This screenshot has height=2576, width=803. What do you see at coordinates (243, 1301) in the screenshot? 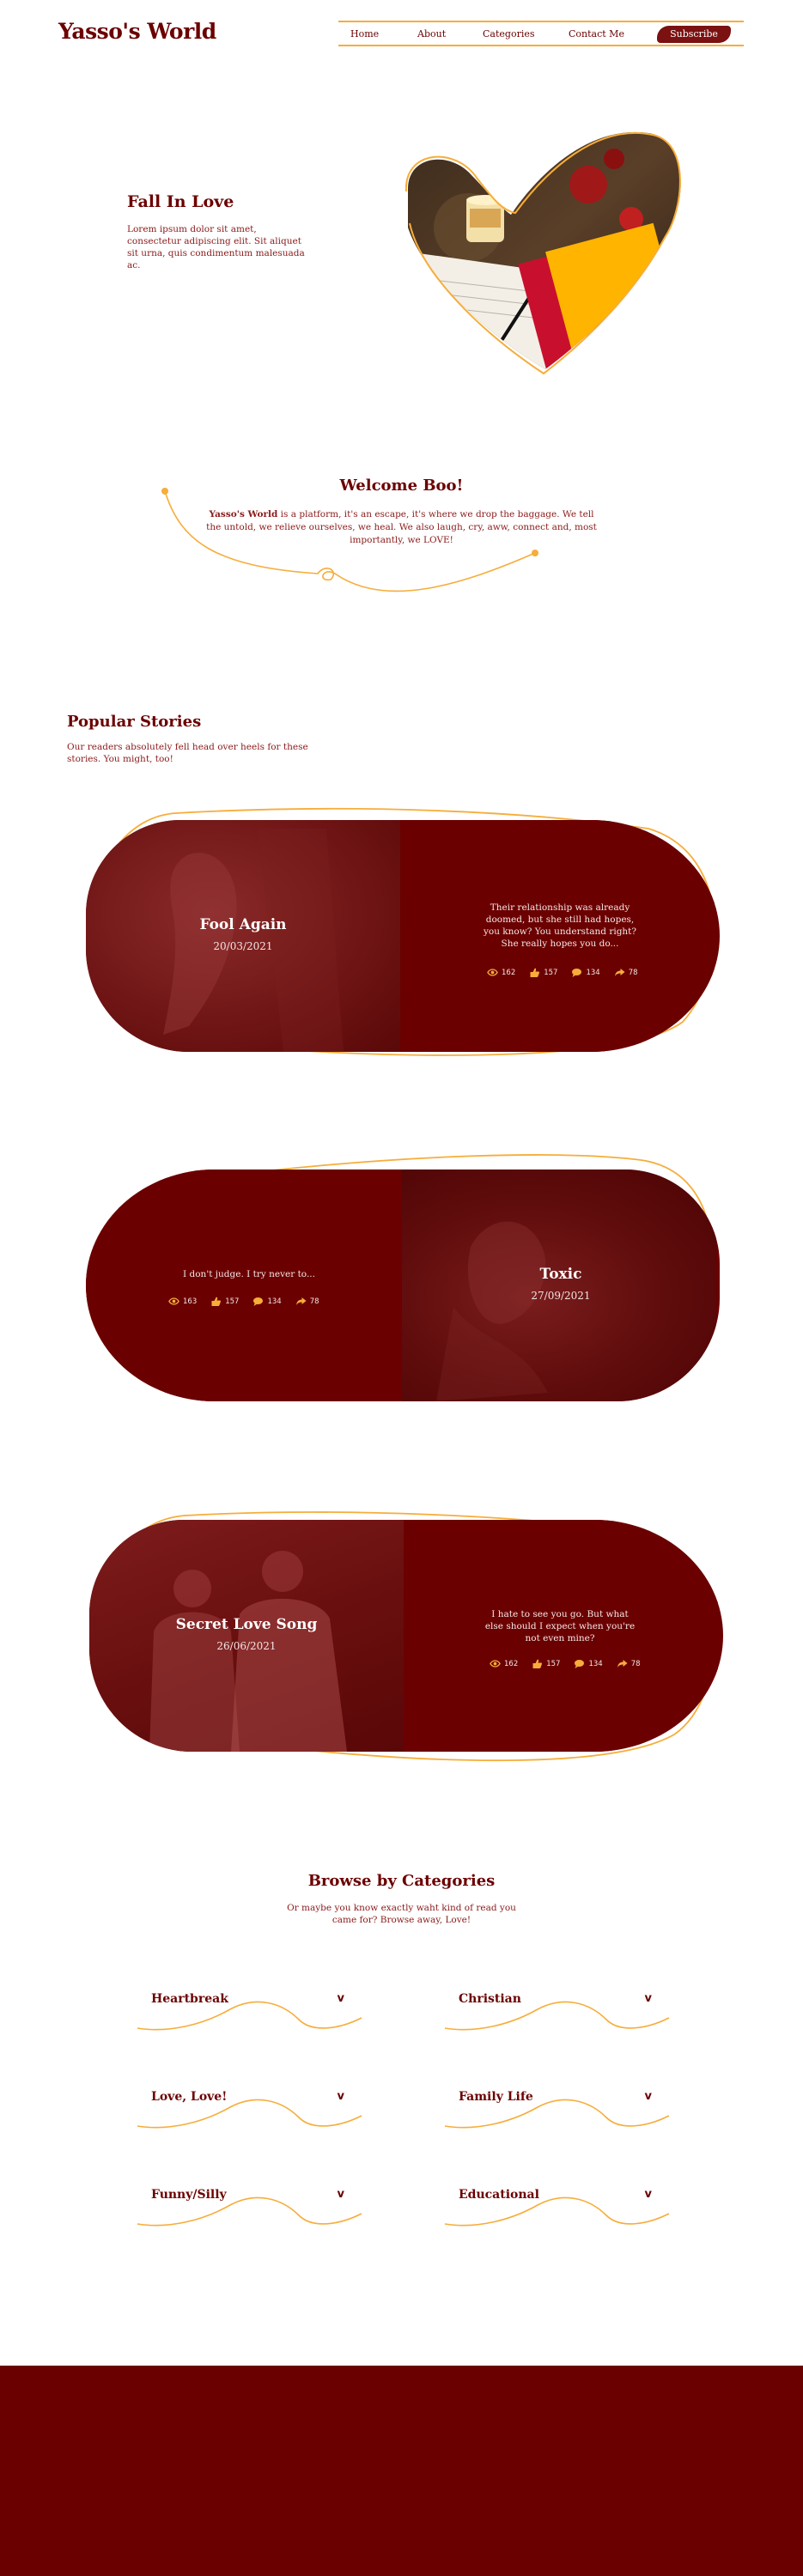
I see `story-stats: 163 157 134 78` at bounding box center [243, 1301].